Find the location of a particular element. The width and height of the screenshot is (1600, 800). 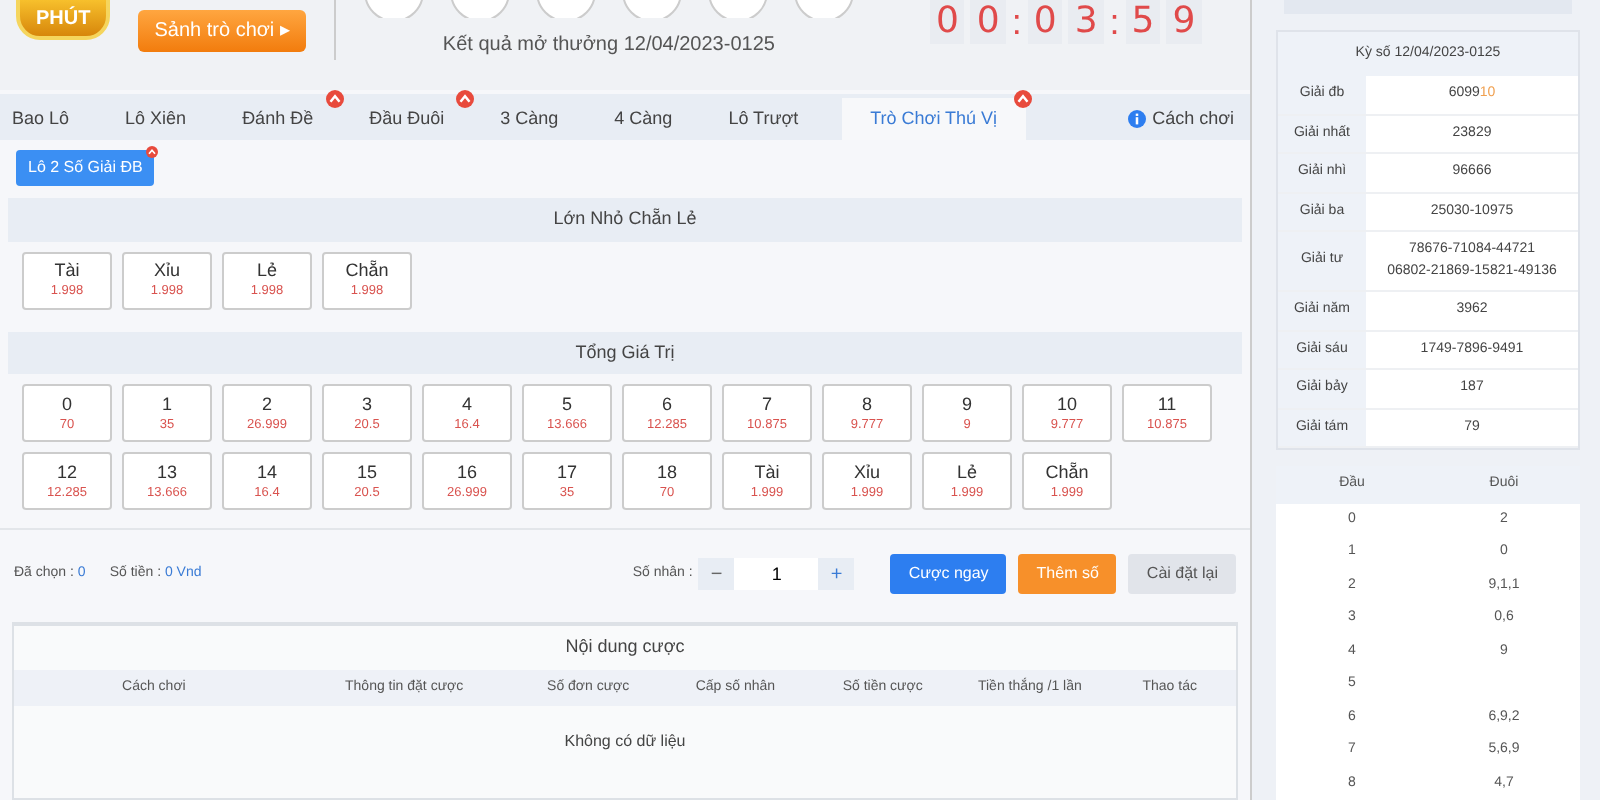

section-header: Tổng Giá Trị is located at coordinates (625, 352).